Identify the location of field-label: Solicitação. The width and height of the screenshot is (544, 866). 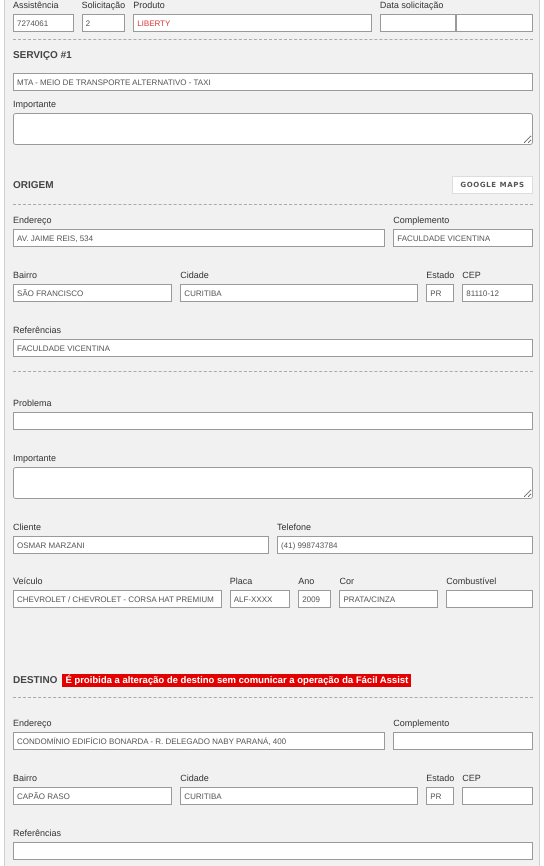
(104, 5).